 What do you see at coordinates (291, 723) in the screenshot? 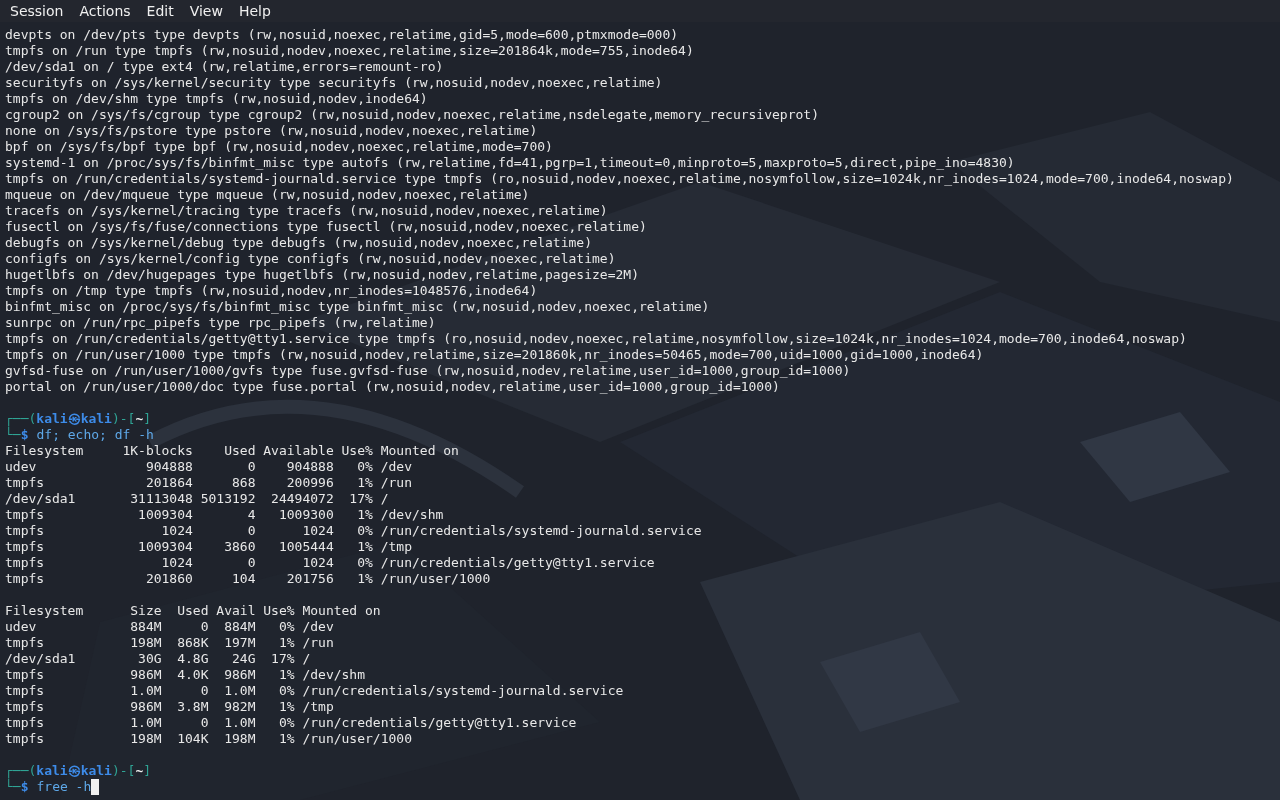
I see `output-line: tmpfs 1.0M 0 1.0M 0% /run/credentials/getty@tty1.service` at bounding box center [291, 723].